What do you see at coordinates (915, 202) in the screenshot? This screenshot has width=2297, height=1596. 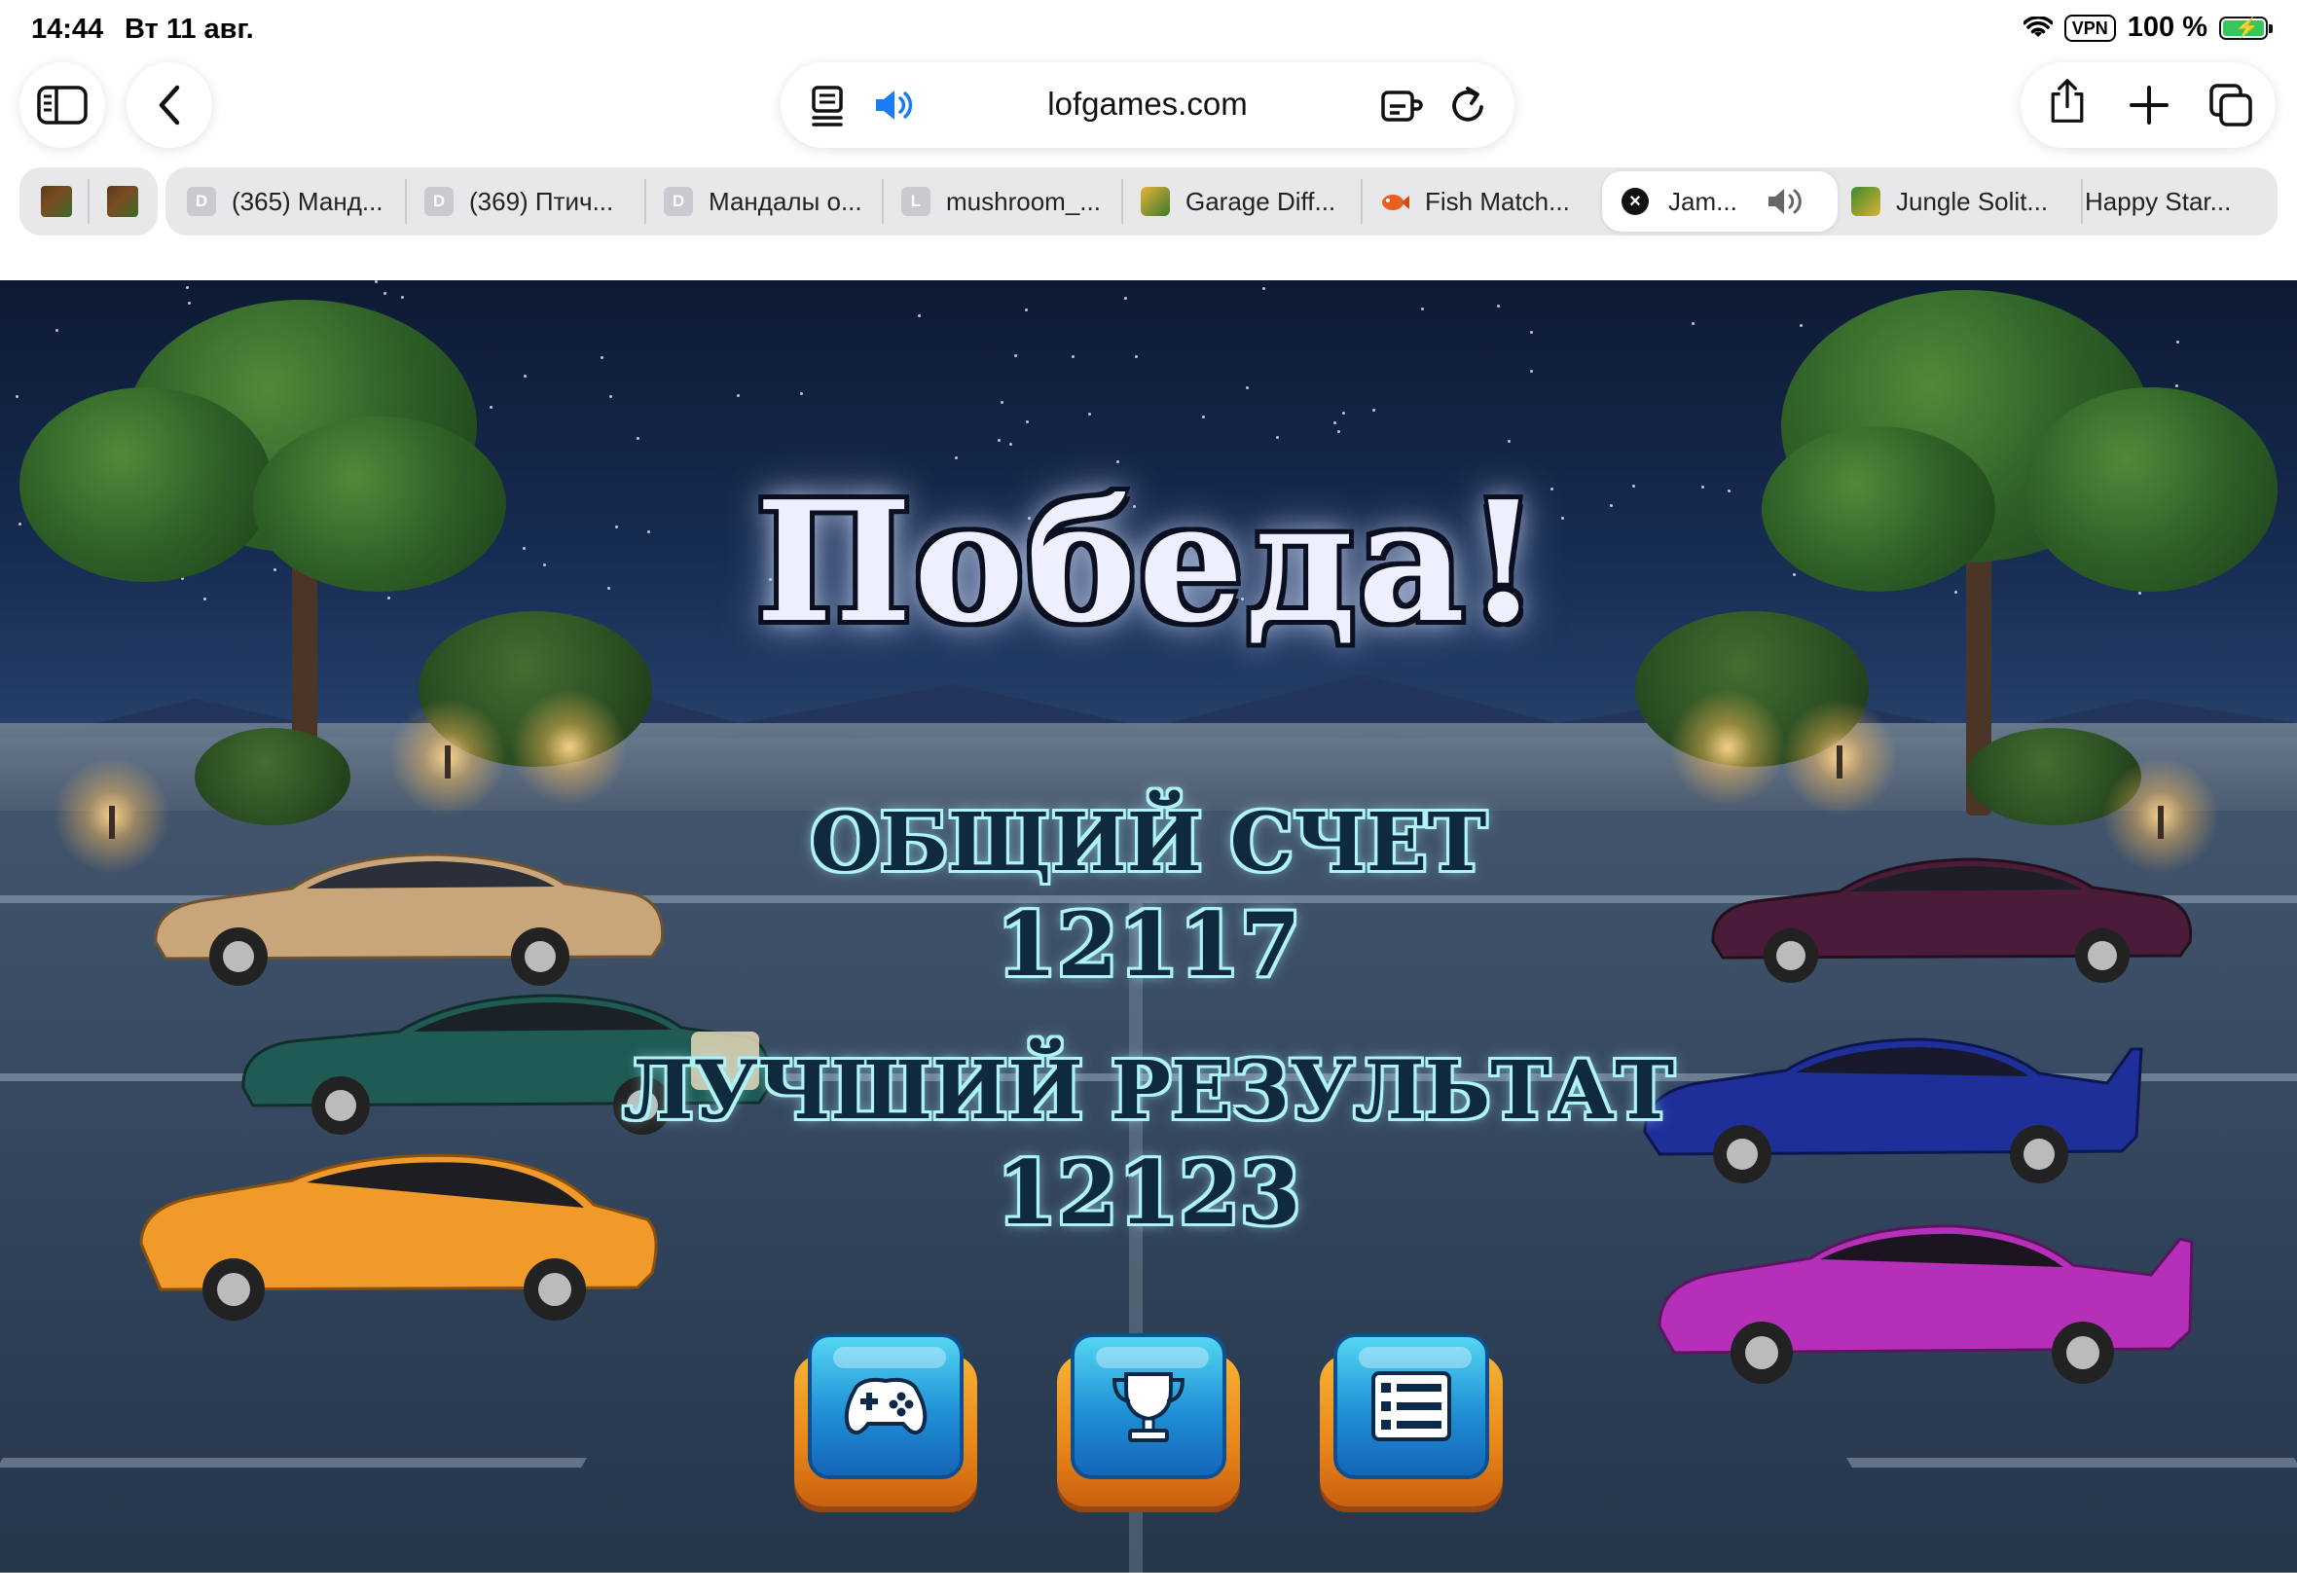 I see `tab-favicon-icon: L` at bounding box center [915, 202].